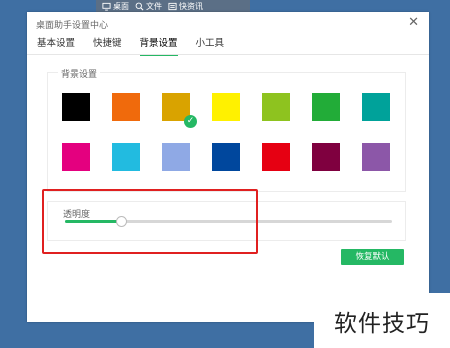 Image resolution: width=450 pixels, height=348 pixels. I want to click on selected-check-icon: ✓, so click(190, 121).